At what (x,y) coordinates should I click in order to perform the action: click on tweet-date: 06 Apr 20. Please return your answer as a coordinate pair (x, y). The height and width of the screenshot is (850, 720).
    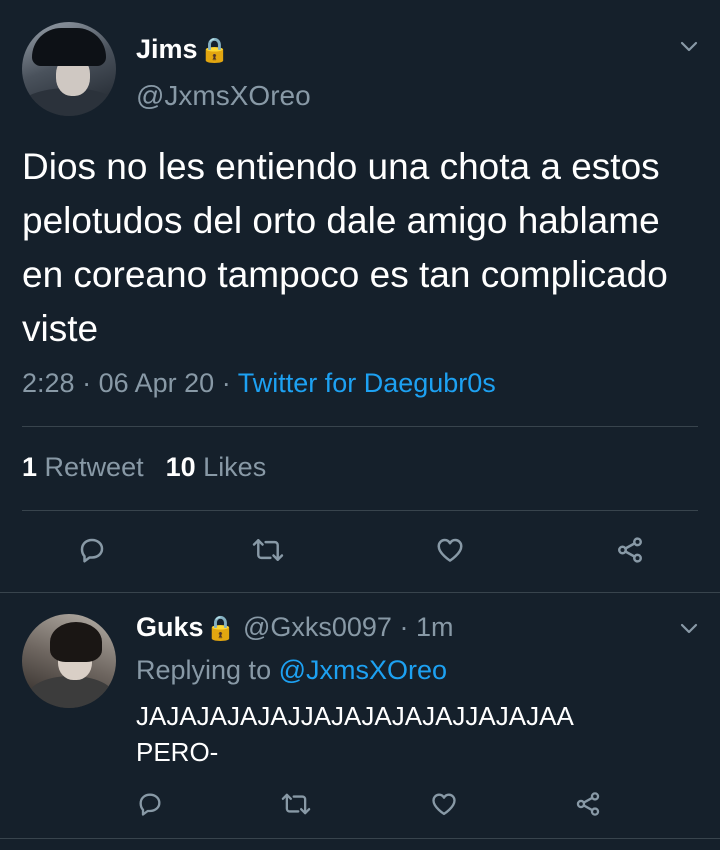
    Looking at the image, I should click on (156, 383).